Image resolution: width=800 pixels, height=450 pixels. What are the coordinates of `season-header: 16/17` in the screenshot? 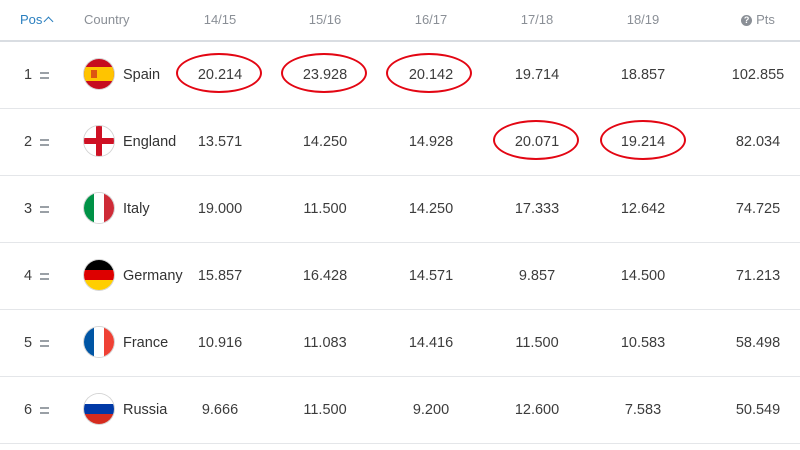 It's located at (431, 20).